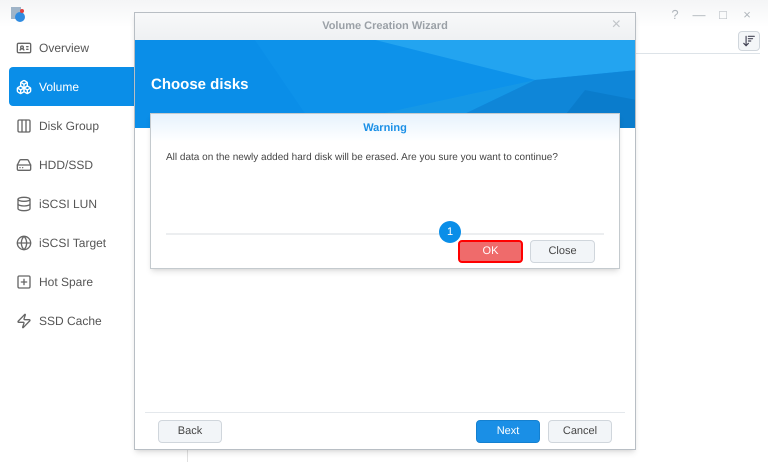 The height and width of the screenshot is (462, 768). What do you see at coordinates (24, 48) in the screenshot?
I see `id-card-icon` at bounding box center [24, 48].